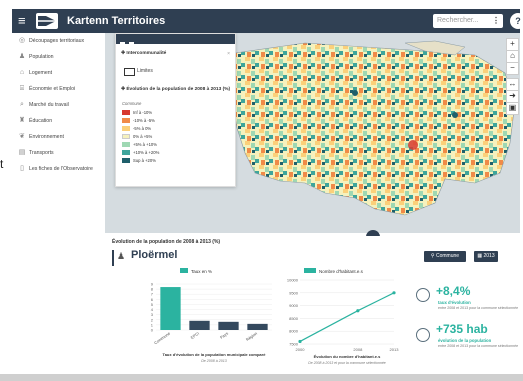  I want to click on population-change-icon, so click(423, 335).